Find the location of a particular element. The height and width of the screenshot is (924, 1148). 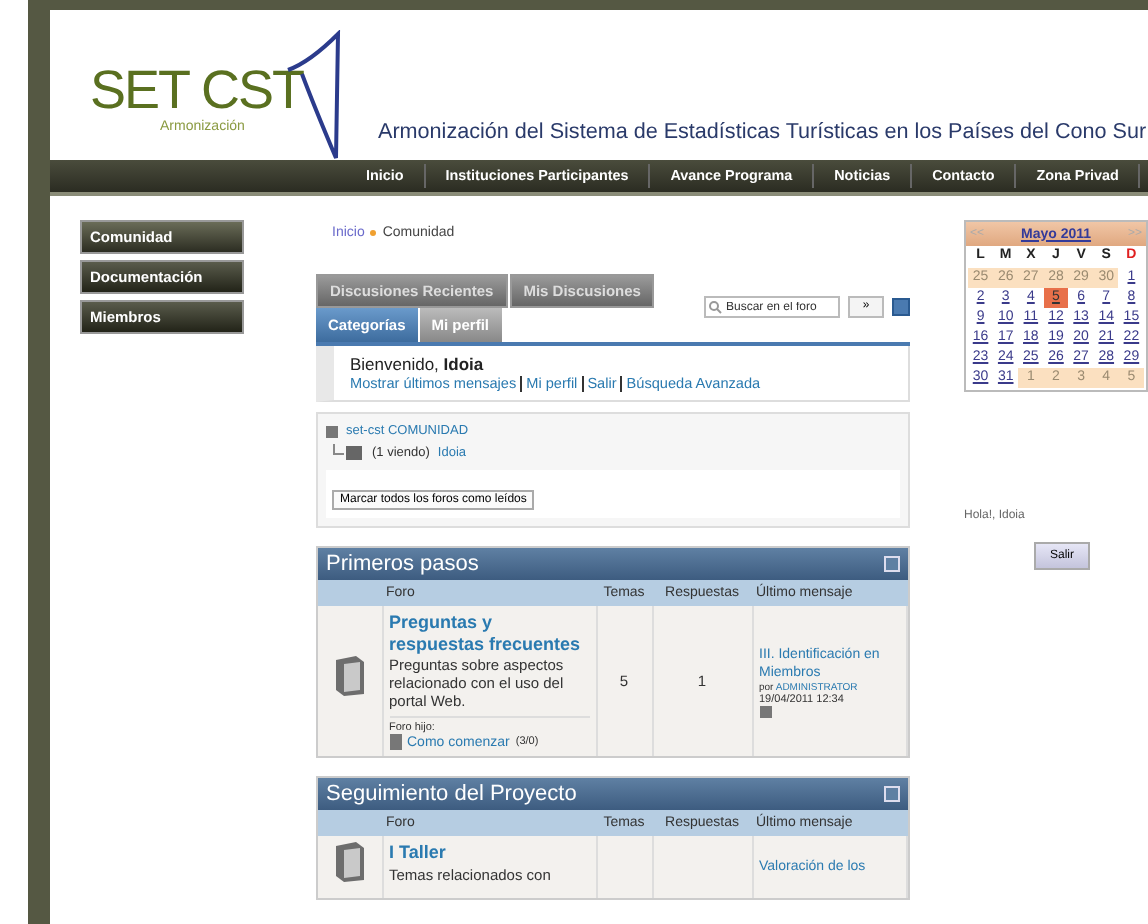

category-title: Seguimiento del Proyecto is located at coordinates (451, 794).